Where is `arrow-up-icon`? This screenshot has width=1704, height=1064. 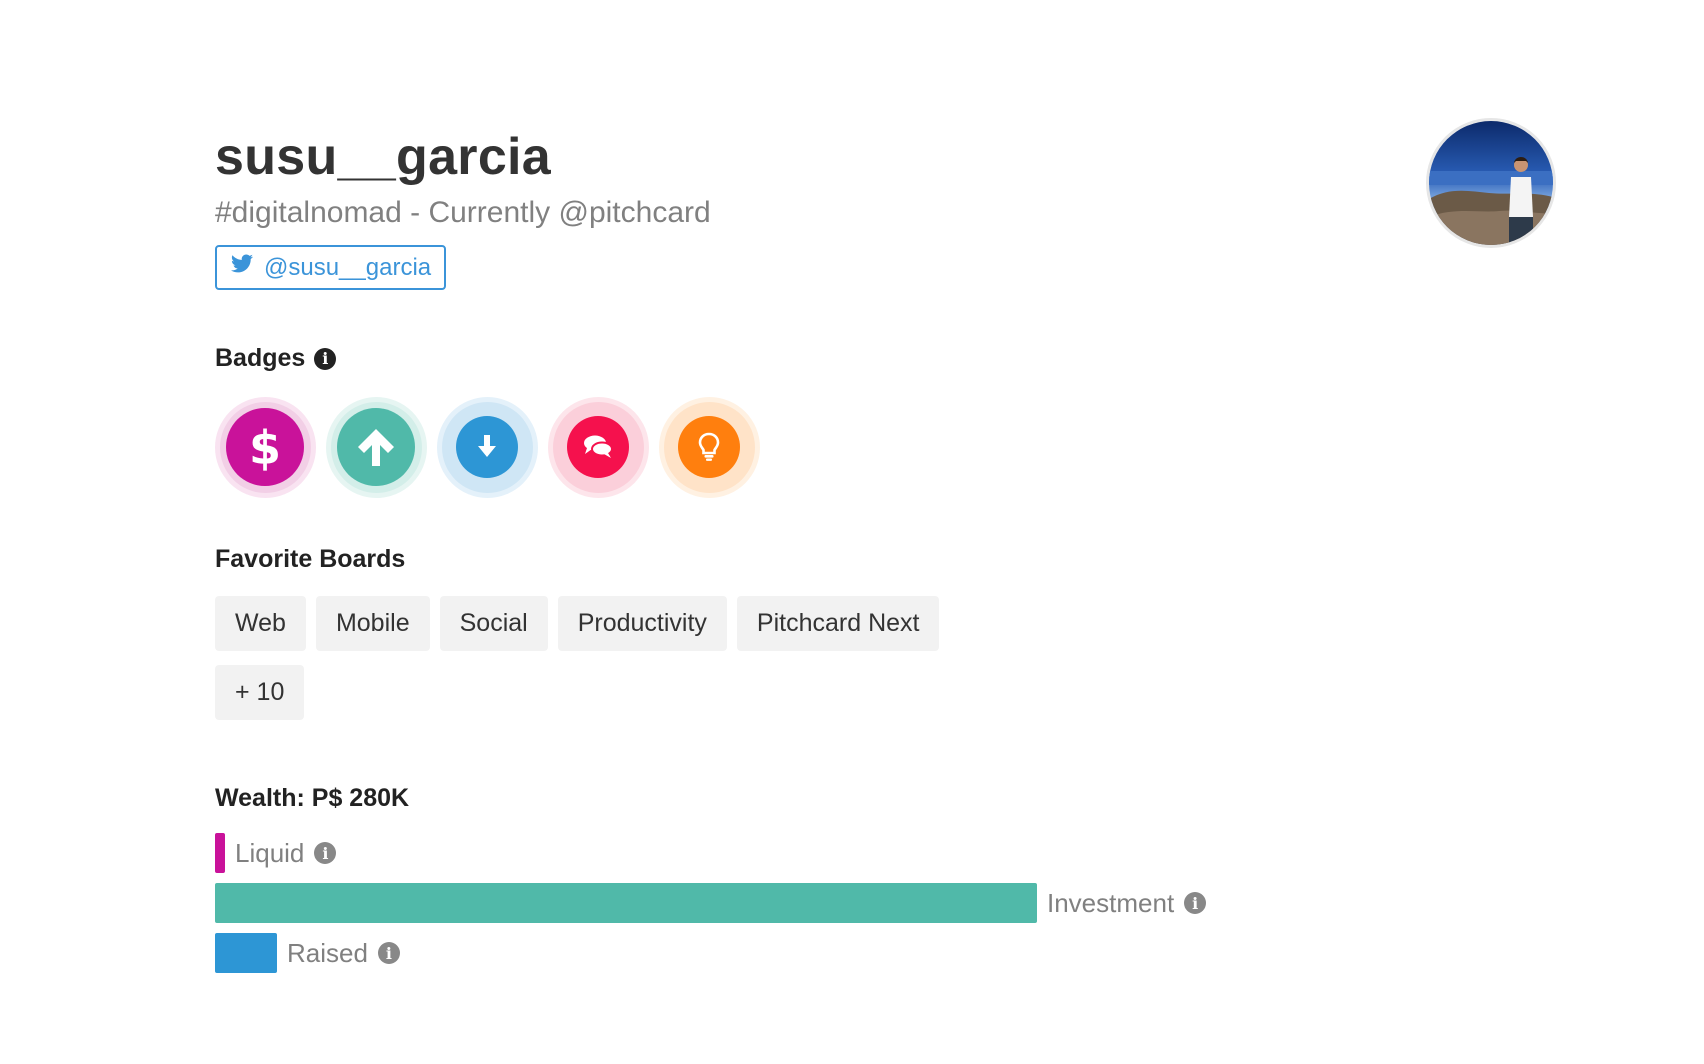 arrow-up-icon is located at coordinates (376, 447).